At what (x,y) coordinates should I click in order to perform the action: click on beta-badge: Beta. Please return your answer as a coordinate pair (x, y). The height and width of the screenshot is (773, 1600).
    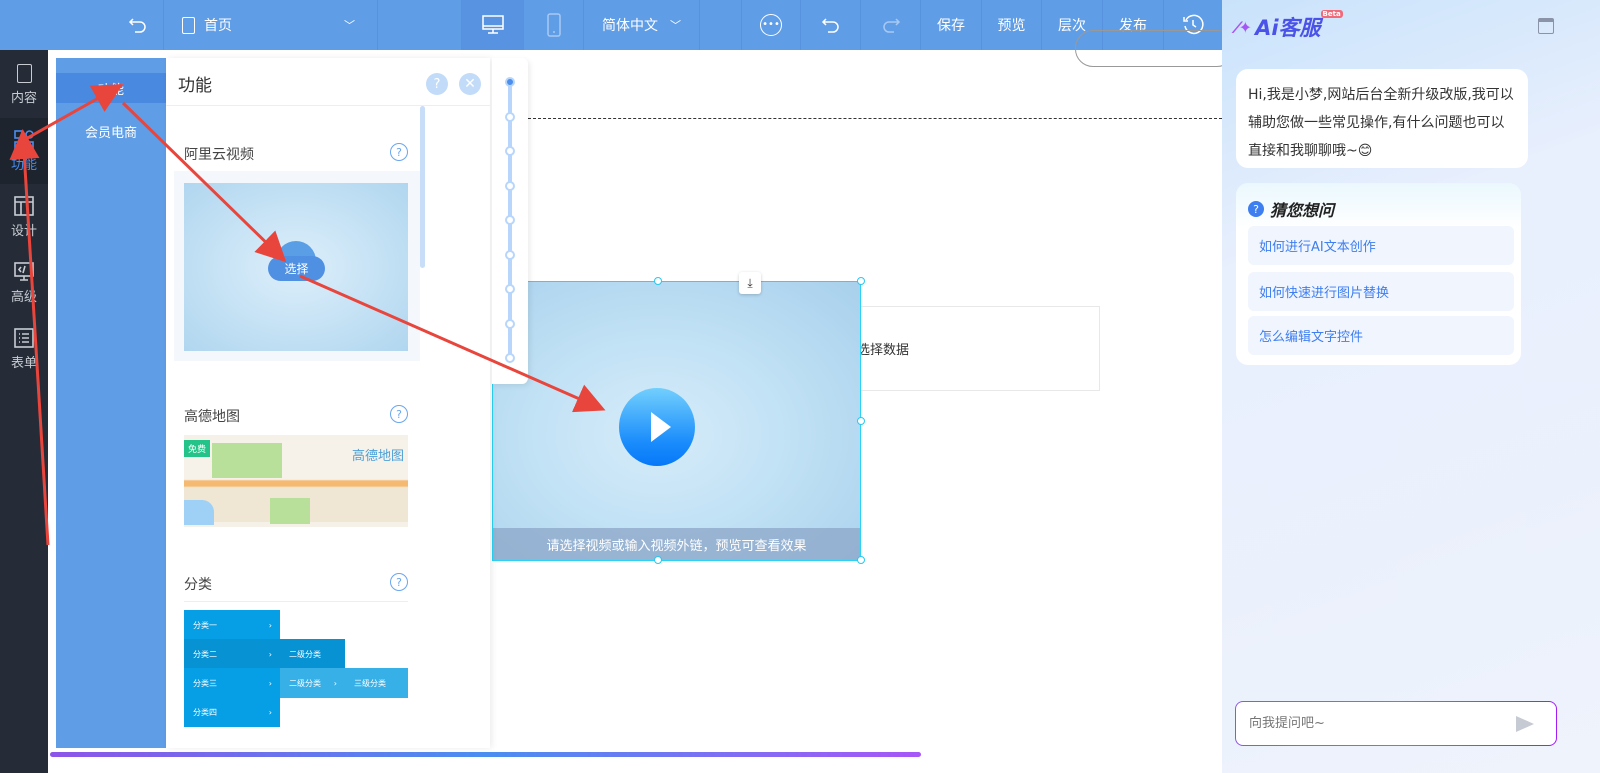
    Looking at the image, I should click on (1331, 14).